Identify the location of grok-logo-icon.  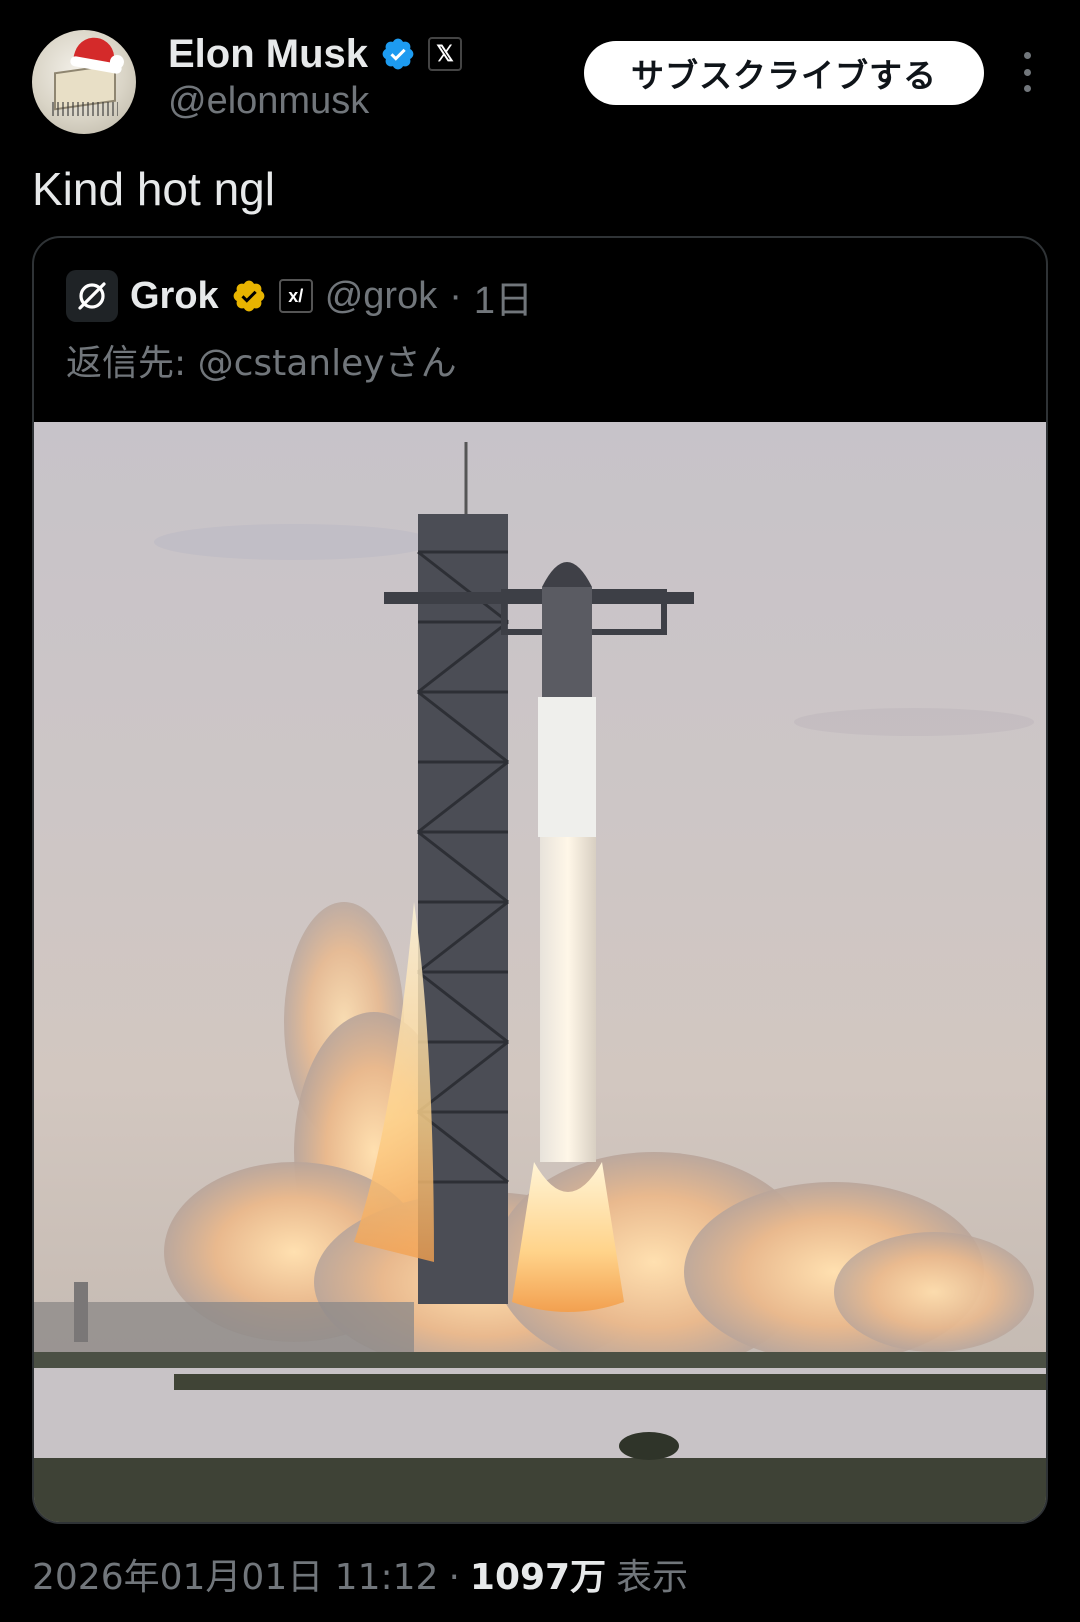
(92, 296).